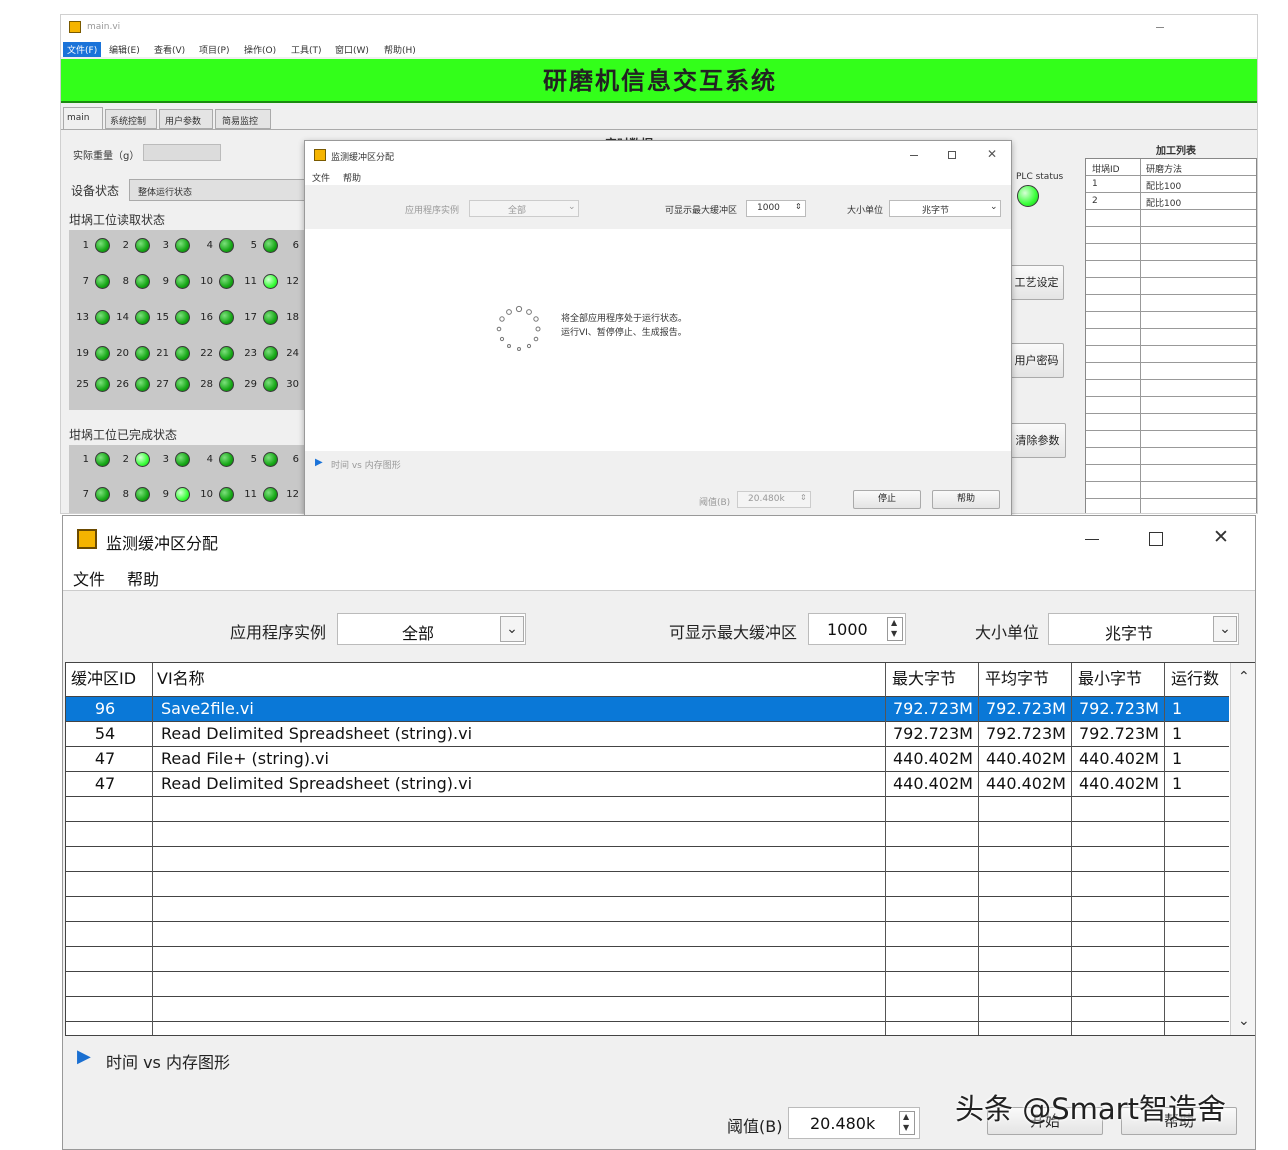 The image size is (1288, 1150). I want to click on small-graph-toggle-label: 时间 vs 内存图形, so click(366, 464).